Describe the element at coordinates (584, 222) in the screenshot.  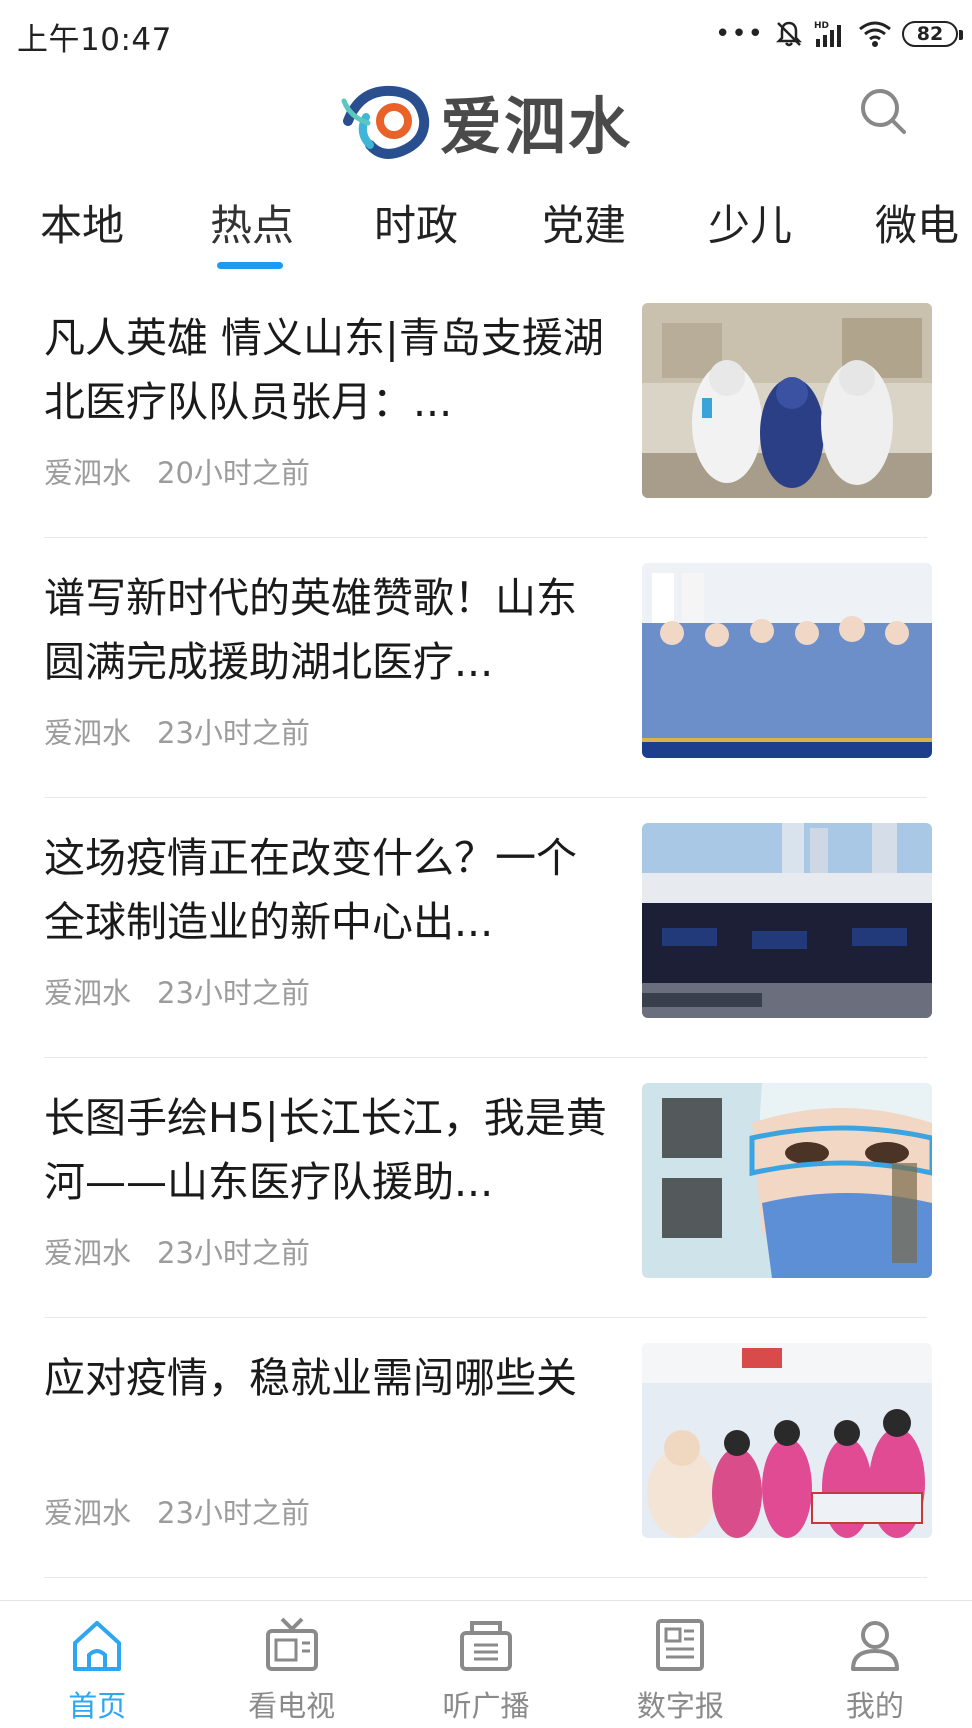
I see `tab-party: 党建` at that location.